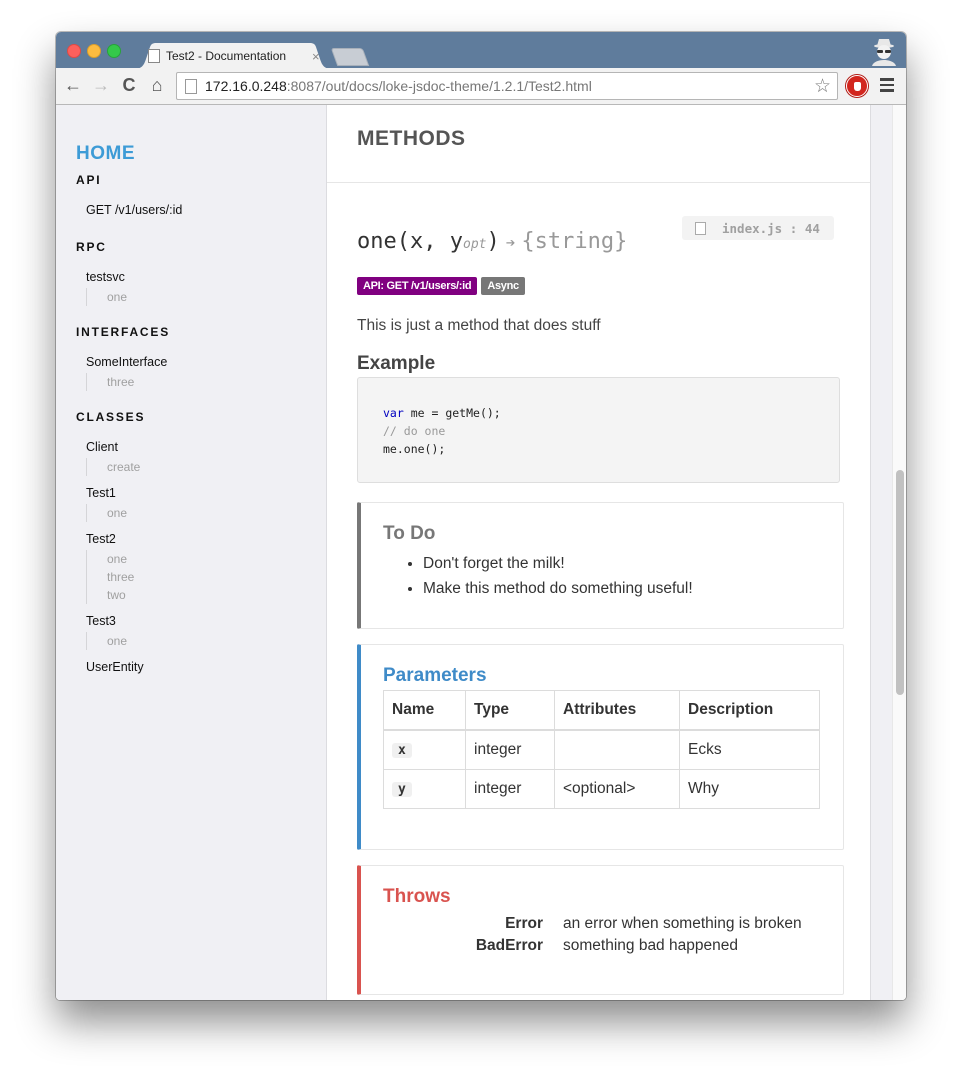  What do you see at coordinates (89, 180) in the screenshot?
I see `sidebar-section-api: API` at bounding box center [89, 180].